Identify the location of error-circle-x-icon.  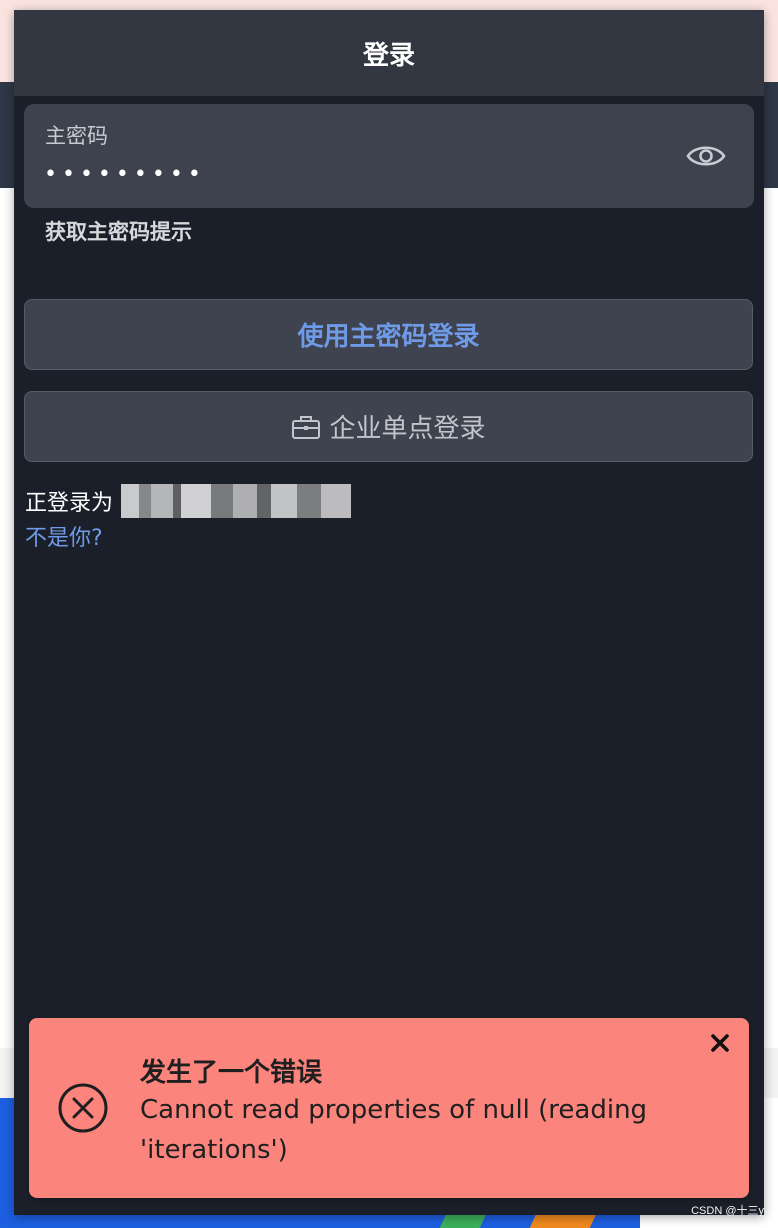
(83, 1108).